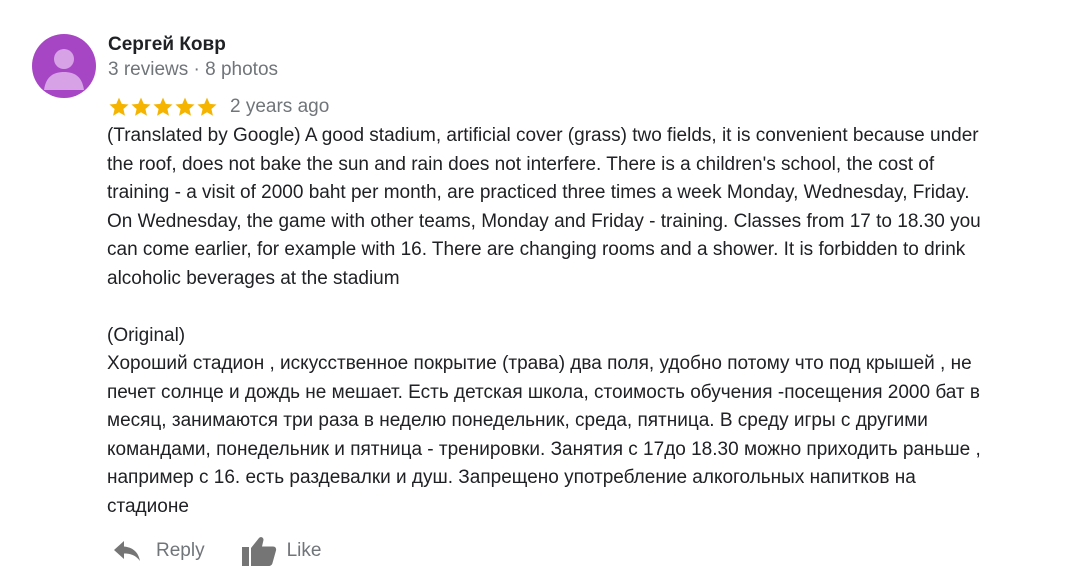  I want to click on star-rating, so click(163, 107).